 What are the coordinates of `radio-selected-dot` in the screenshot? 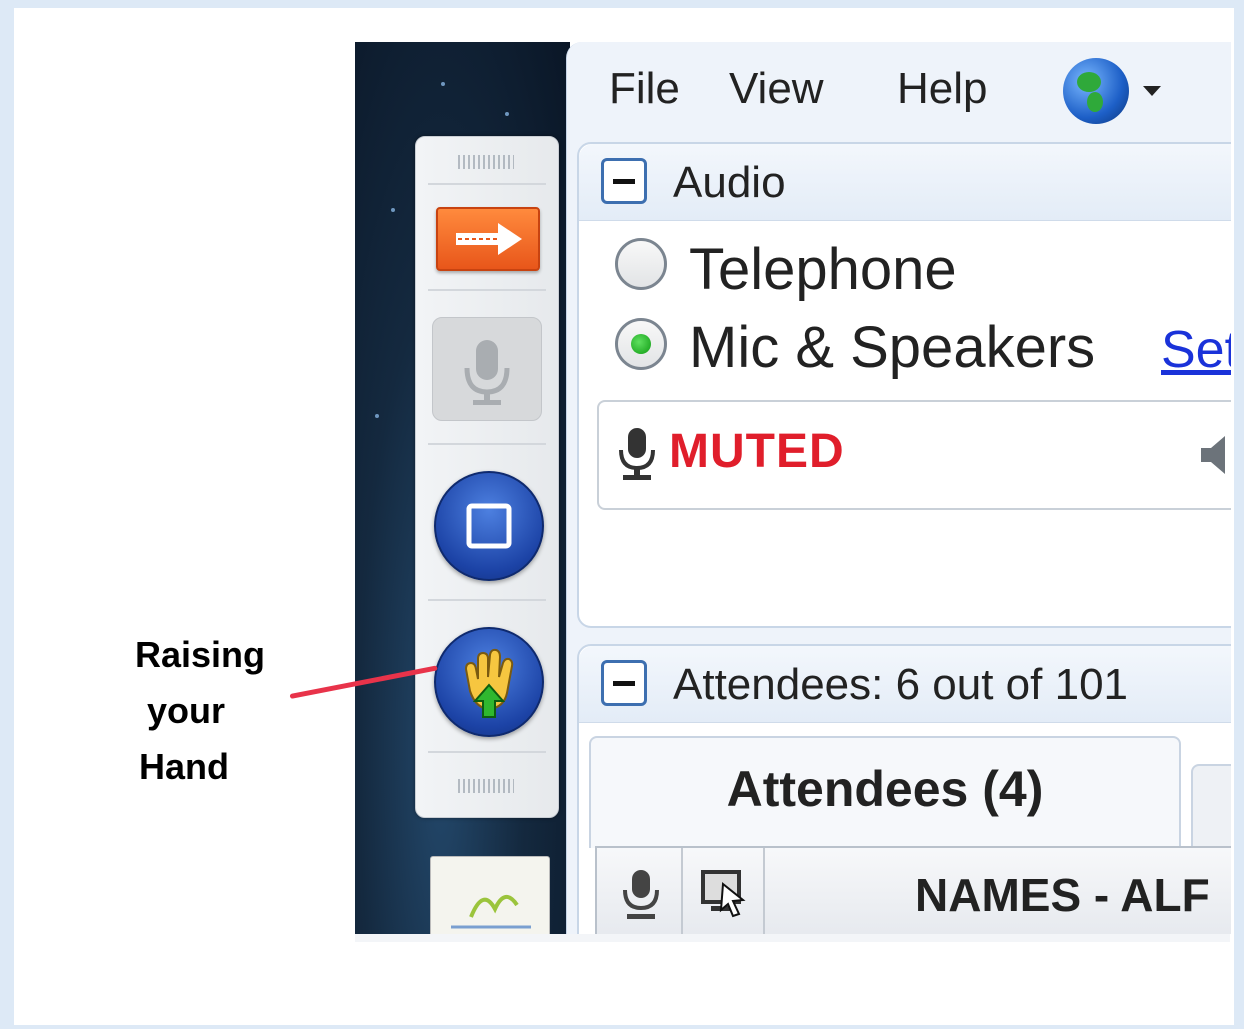 It's located at (641, 344).